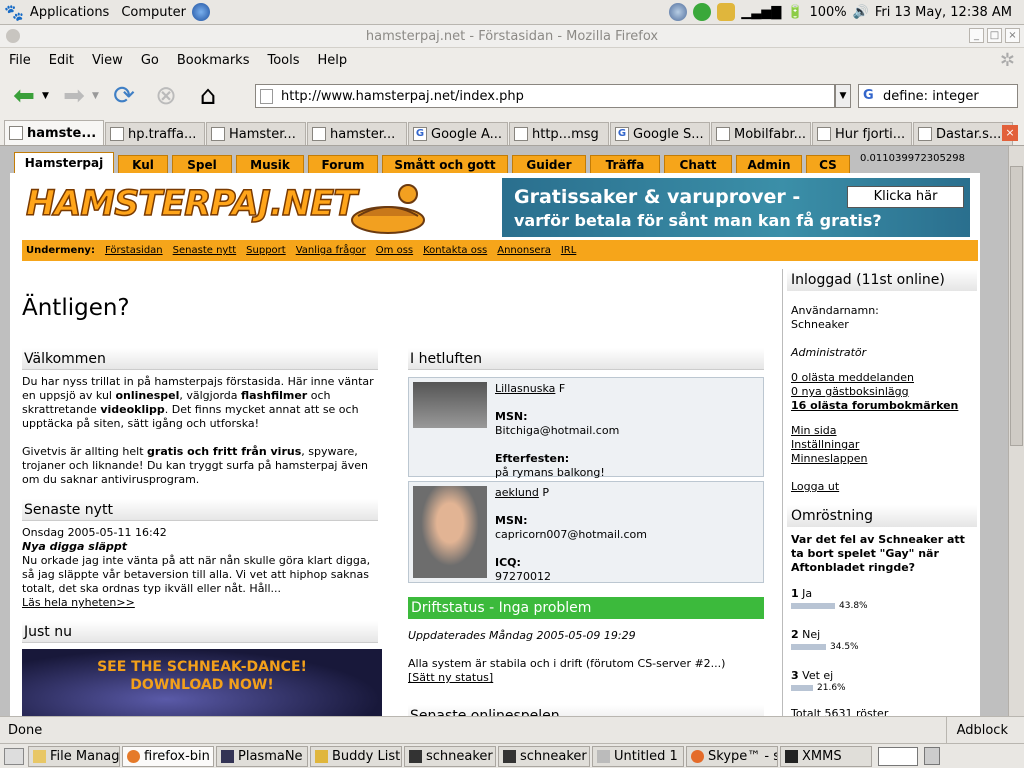  What do you see at coordinates (20, 60) in the screenshot?
I see `menu-file: File` at bounding box center [20, 60].